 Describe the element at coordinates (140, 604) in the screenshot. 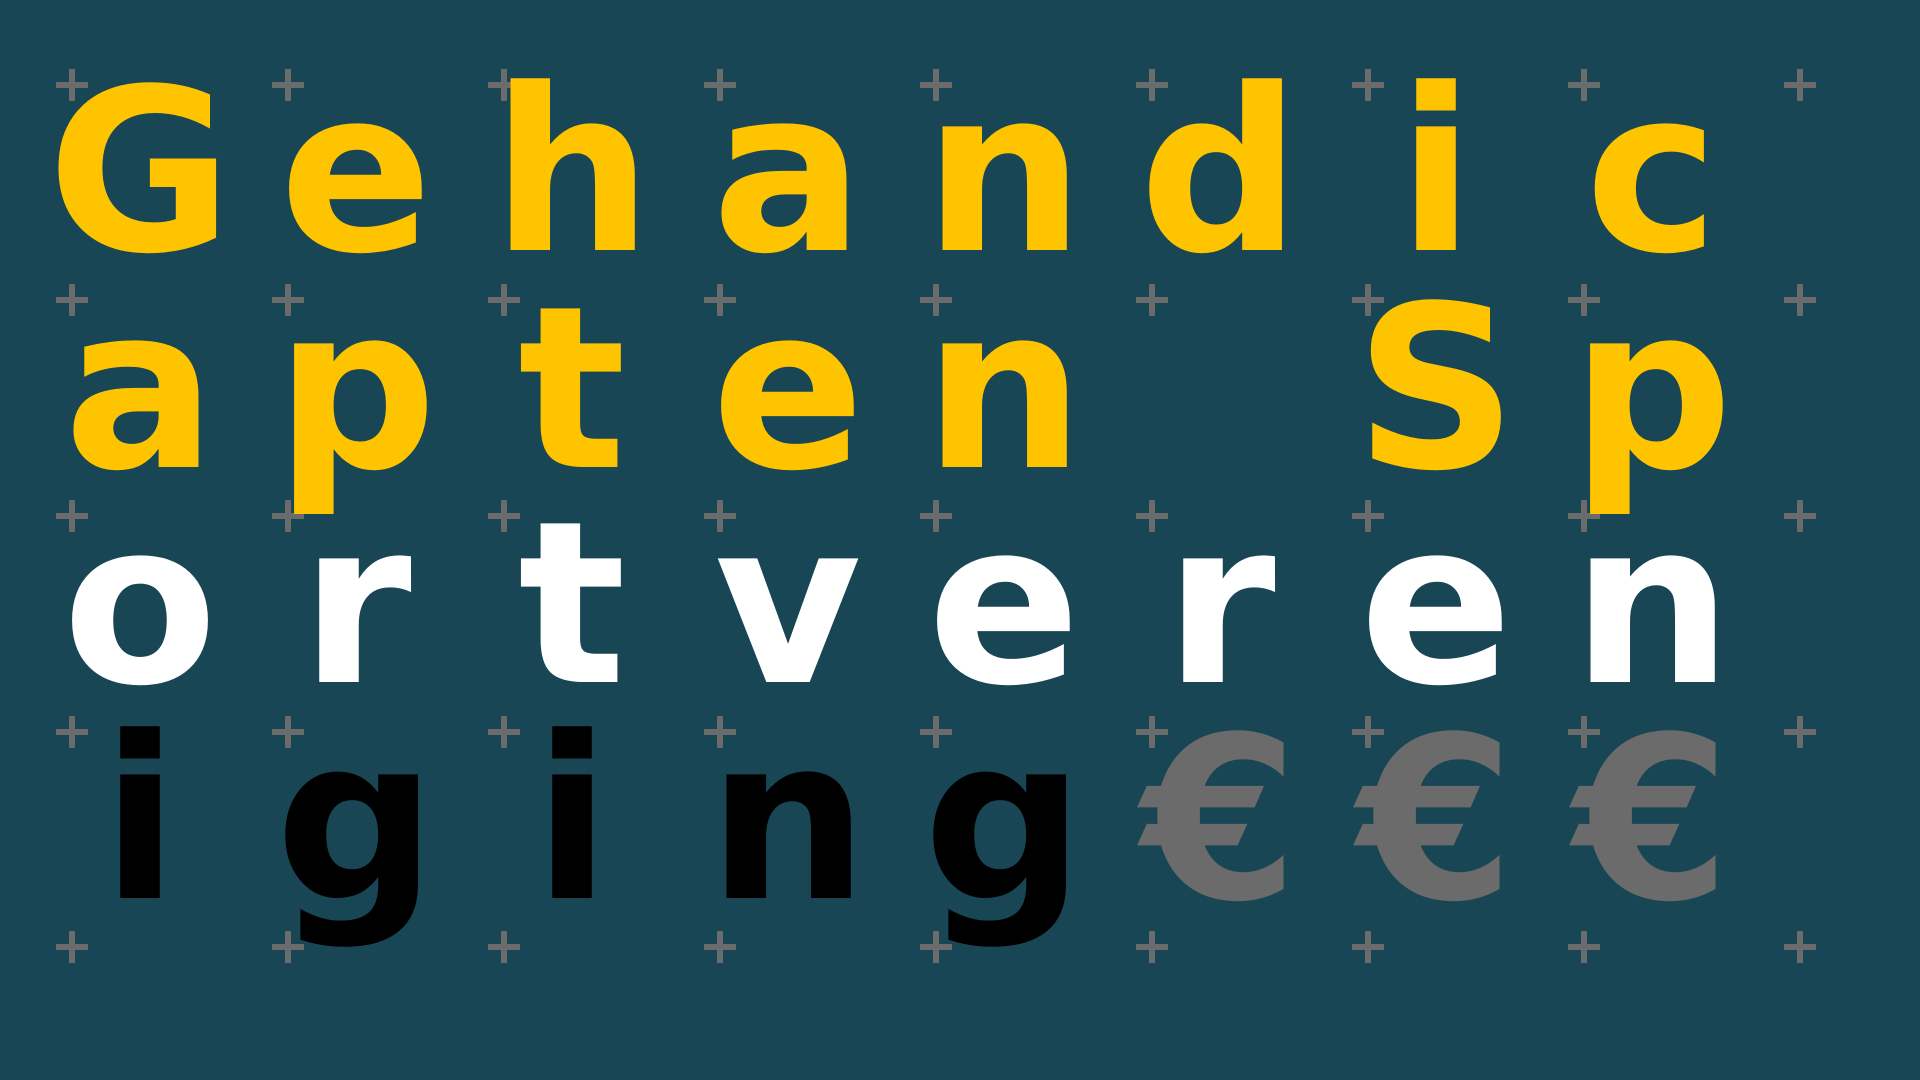

I see `grid-letter: o` at that location.